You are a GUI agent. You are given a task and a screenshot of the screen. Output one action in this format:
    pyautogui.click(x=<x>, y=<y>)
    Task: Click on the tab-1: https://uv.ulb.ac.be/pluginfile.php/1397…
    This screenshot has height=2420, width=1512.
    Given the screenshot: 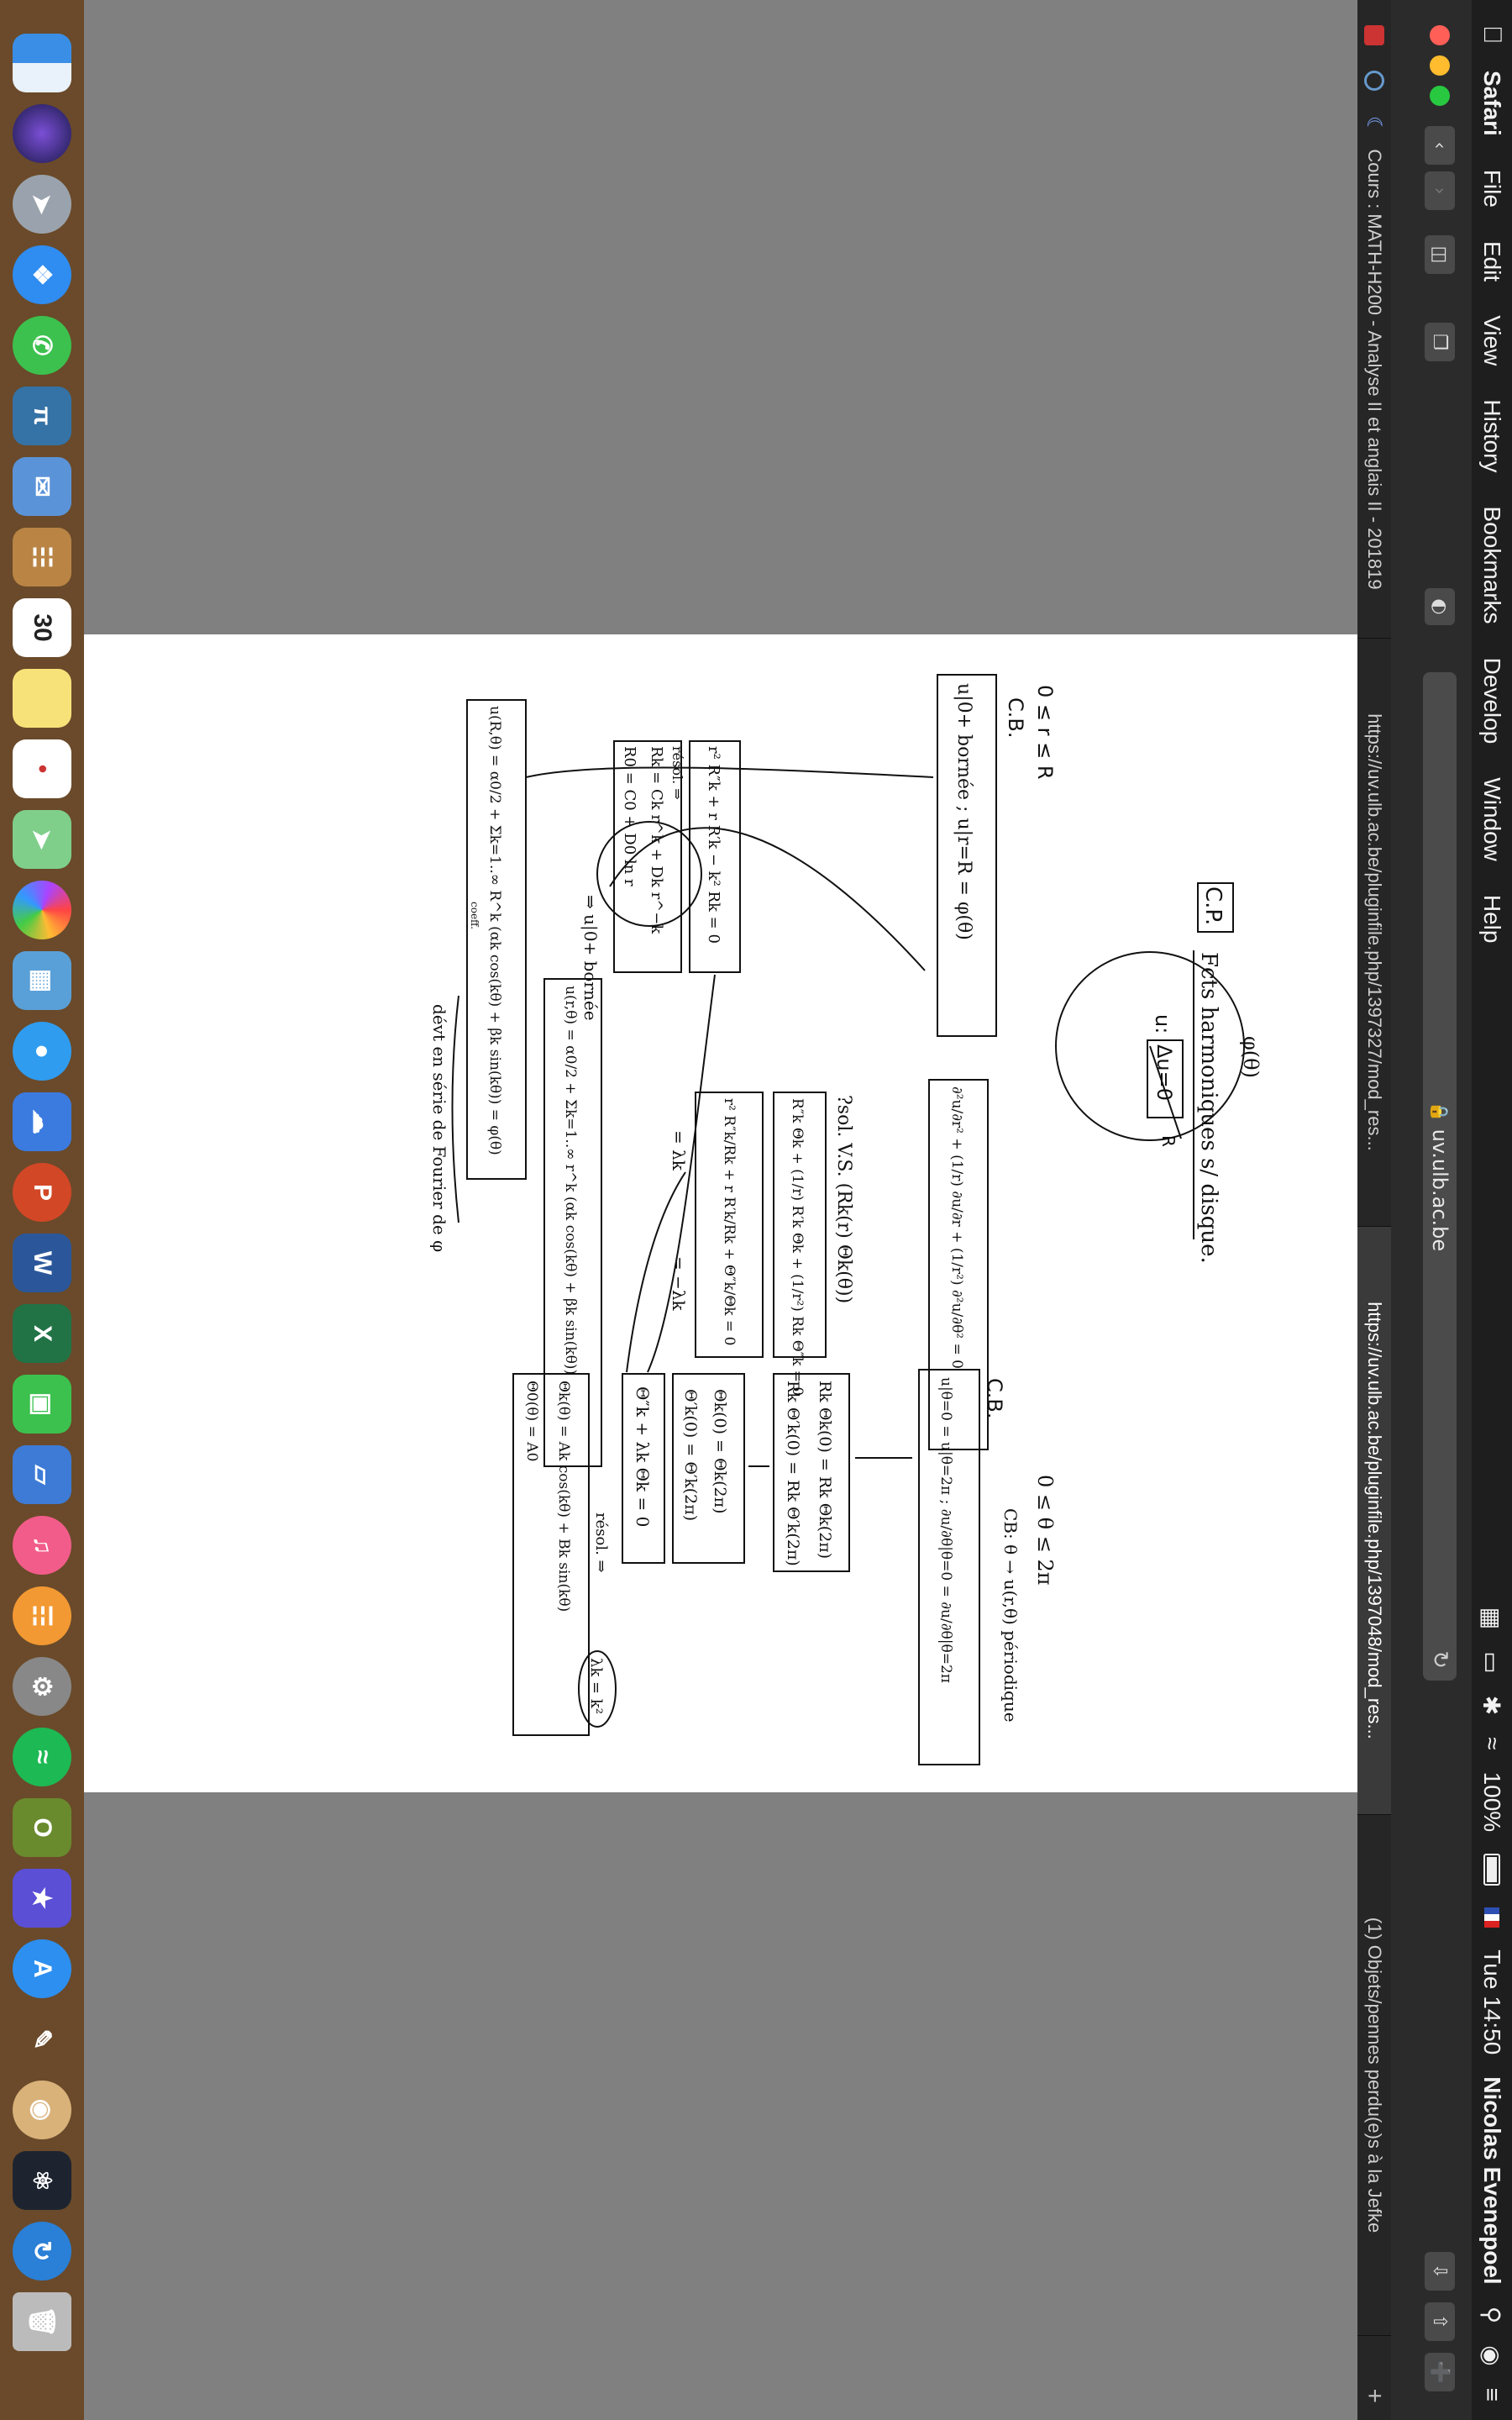 What is the action you would take?
    pyautogui.click(x=1374, y=933)
    